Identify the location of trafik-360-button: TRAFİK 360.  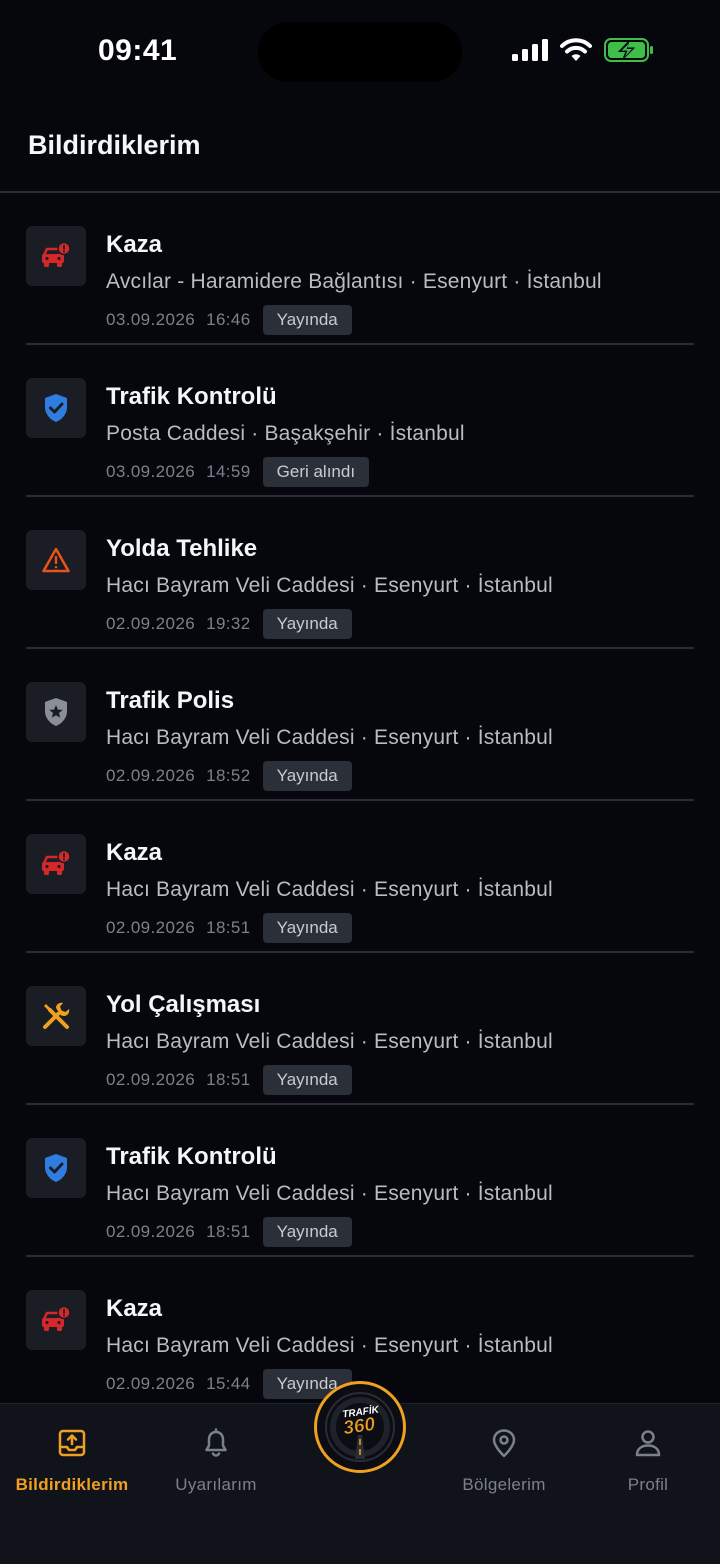
(360, 1427).